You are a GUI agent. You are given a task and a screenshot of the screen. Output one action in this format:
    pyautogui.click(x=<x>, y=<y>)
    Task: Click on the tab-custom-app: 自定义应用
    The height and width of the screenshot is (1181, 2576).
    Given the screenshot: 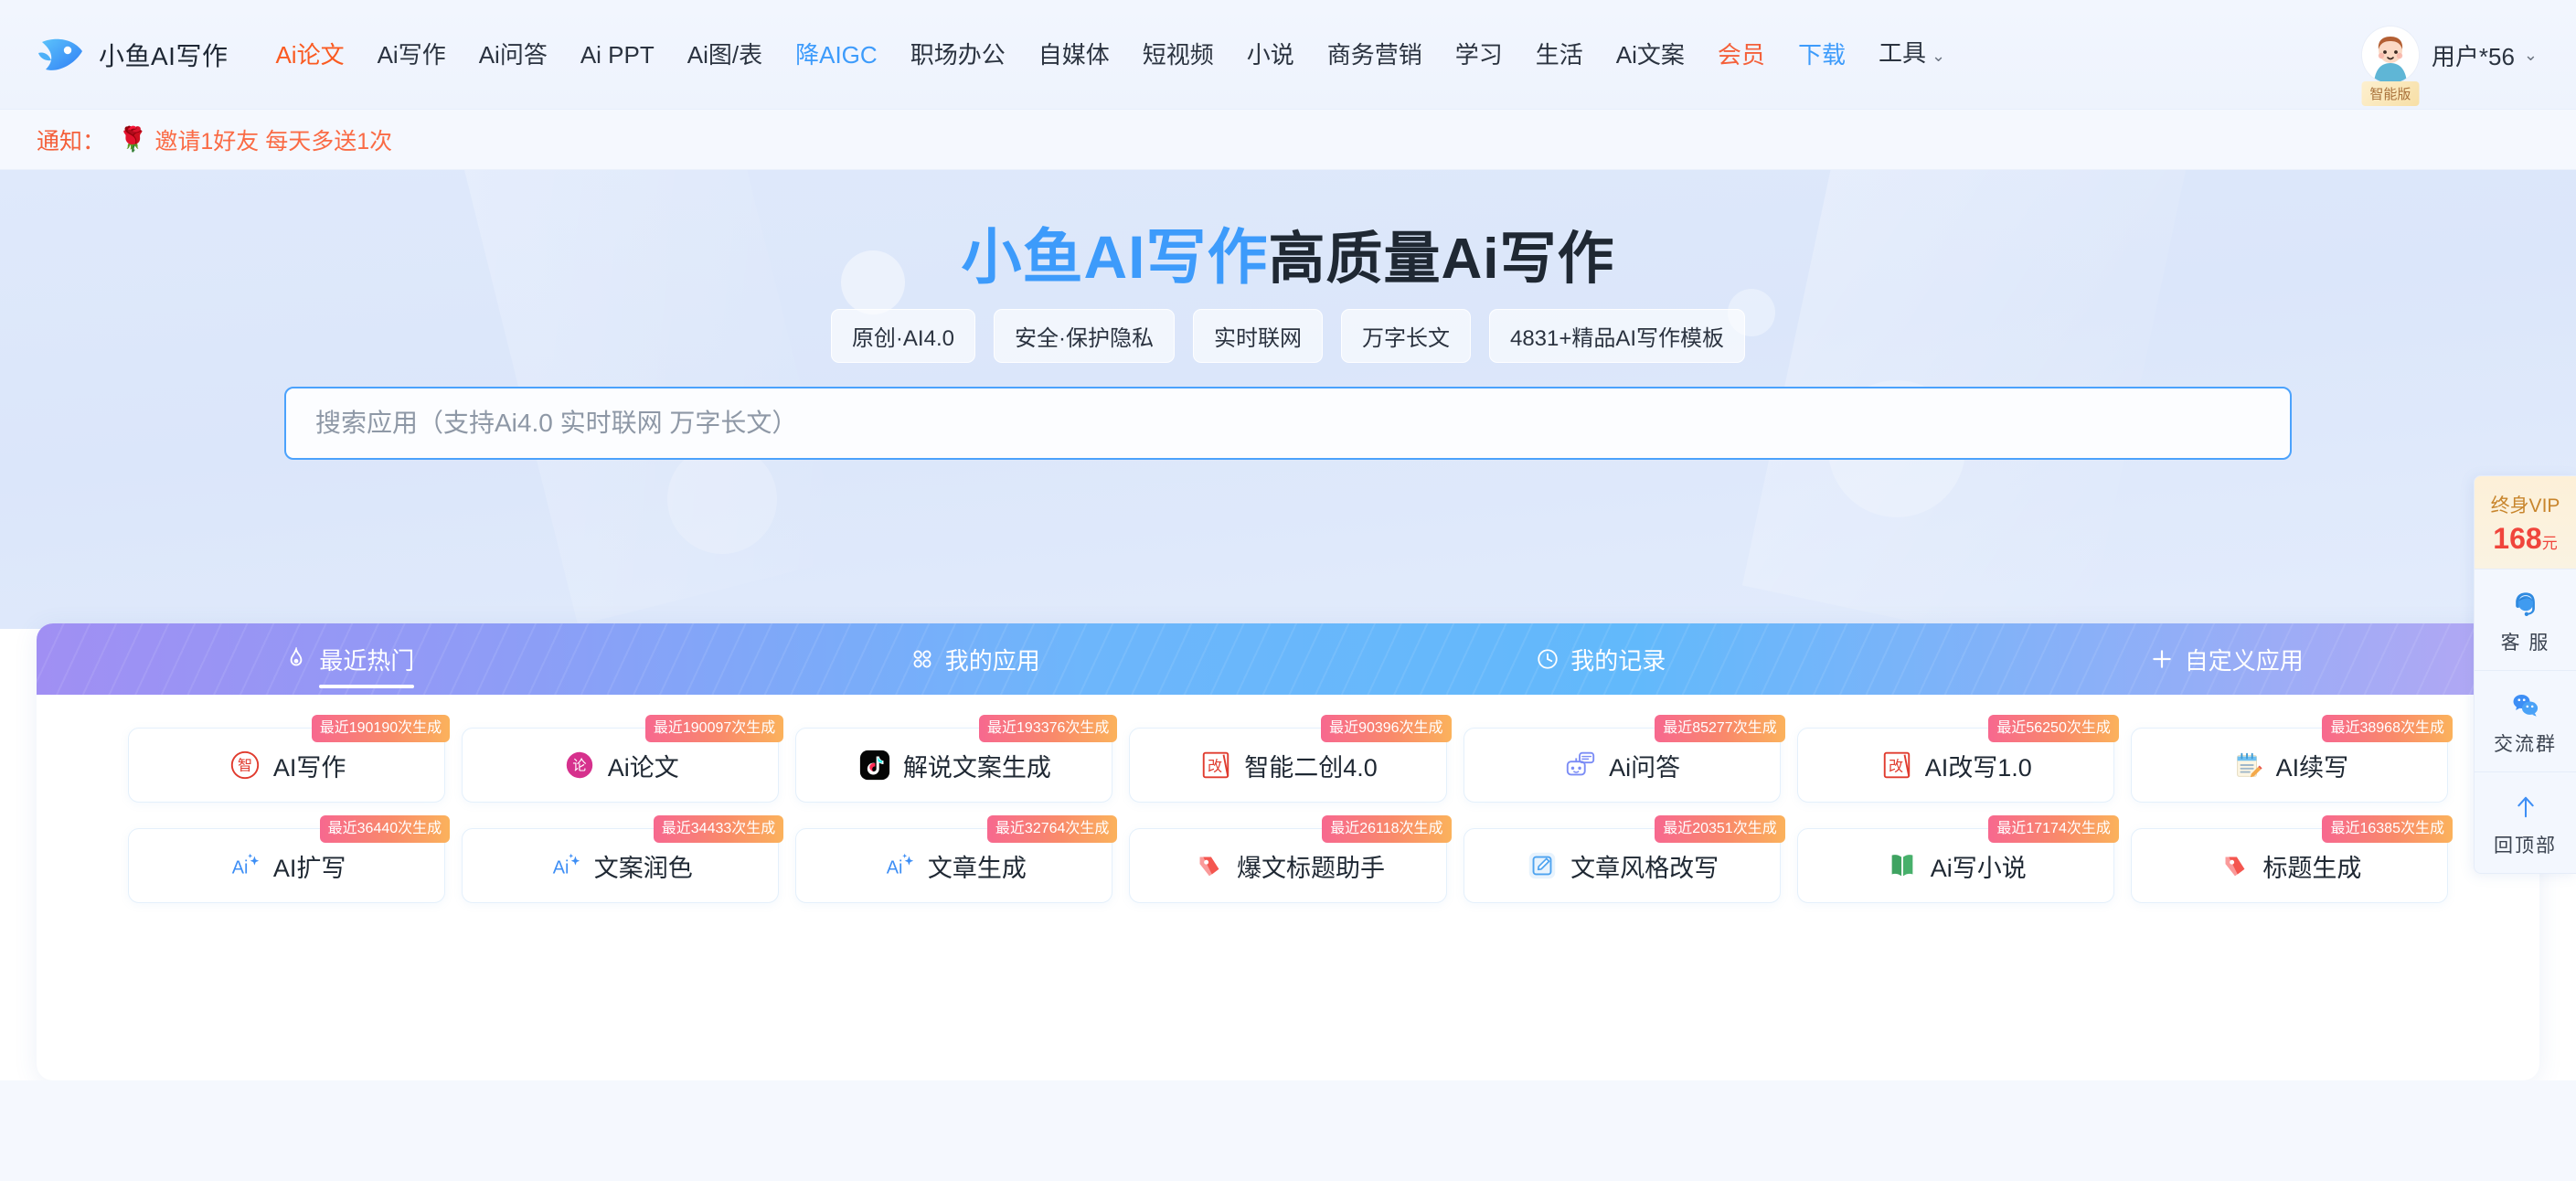 What is the action you would take?
    pyautogui.click(x=2227, y=659)
    